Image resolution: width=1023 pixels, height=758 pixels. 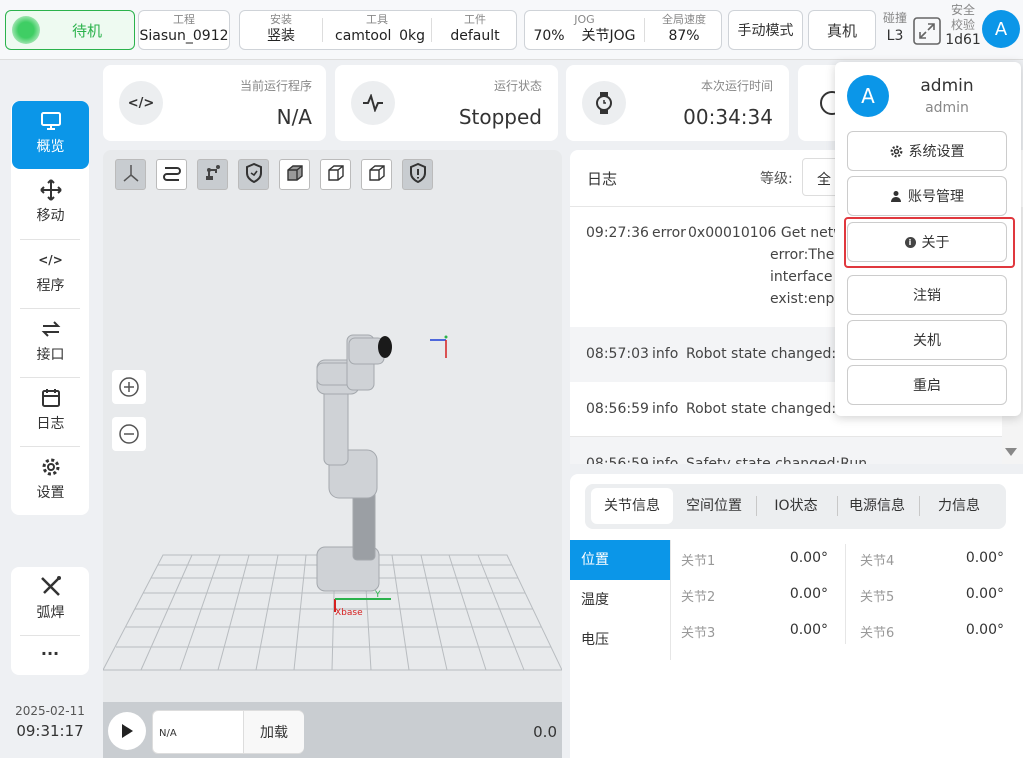 What do you see at coordinates (70, 30) in the screenshot?
I see `status-badge: 待机` at bounding box center [70, 30].